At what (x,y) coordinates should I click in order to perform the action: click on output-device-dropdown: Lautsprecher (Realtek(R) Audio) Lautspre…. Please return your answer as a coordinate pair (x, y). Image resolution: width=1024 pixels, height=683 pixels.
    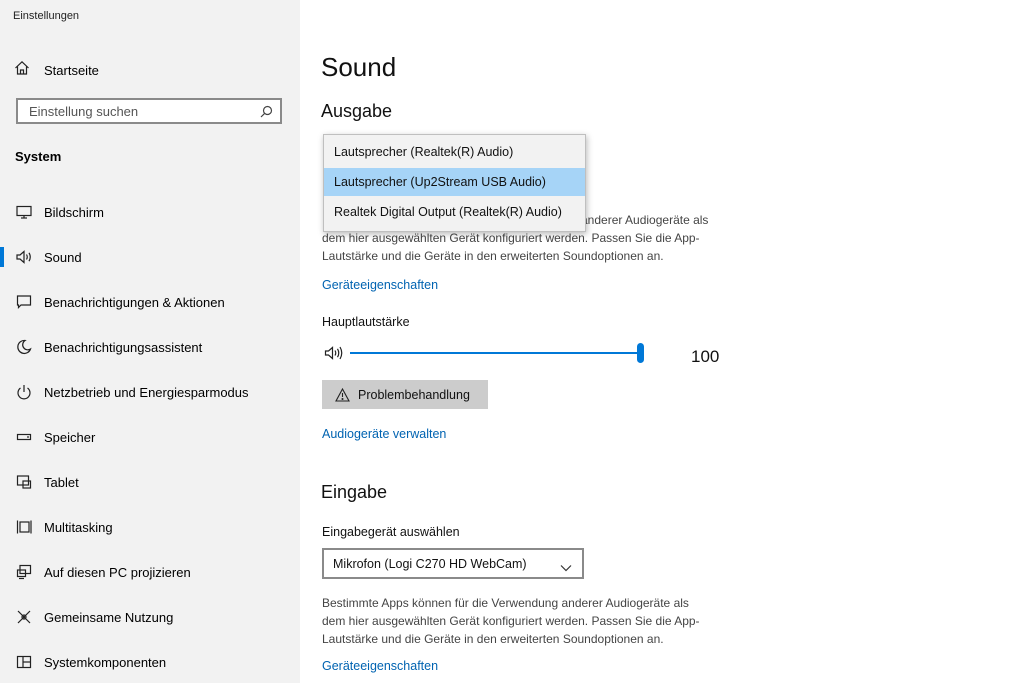
    Looking at the image, I should click on (454, 183).